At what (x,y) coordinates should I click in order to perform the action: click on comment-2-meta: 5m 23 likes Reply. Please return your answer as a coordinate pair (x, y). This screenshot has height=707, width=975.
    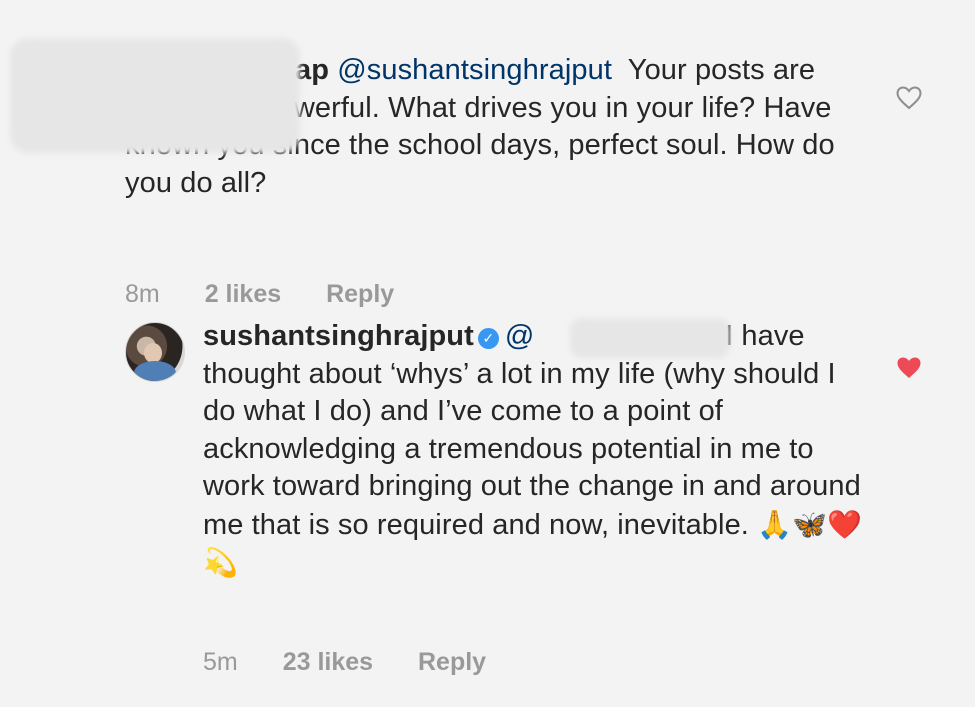
    Looking at the image, I should click on (363, 662).